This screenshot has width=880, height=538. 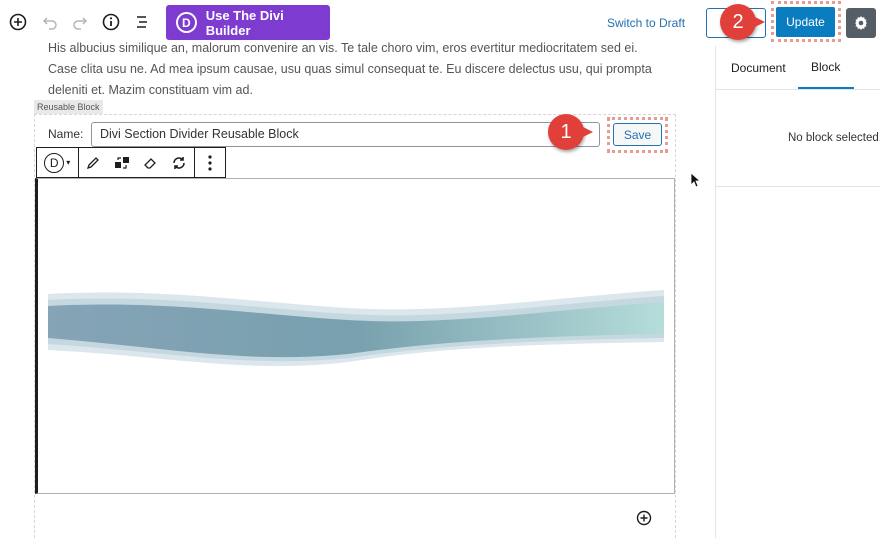 What do you see at coordinates (742, 22) in the screenshot?
I see `callout-2: 2` at bounding box center [742, 22].